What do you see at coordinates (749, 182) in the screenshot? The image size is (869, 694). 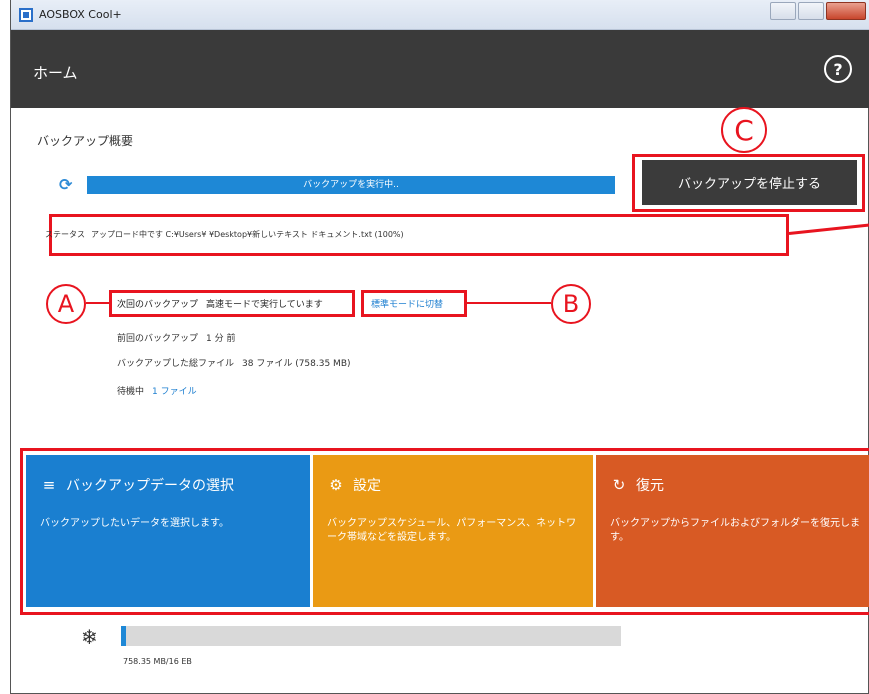 I see `stop-backup-button: バックアップを停止する` at bounding box center [749, 182].